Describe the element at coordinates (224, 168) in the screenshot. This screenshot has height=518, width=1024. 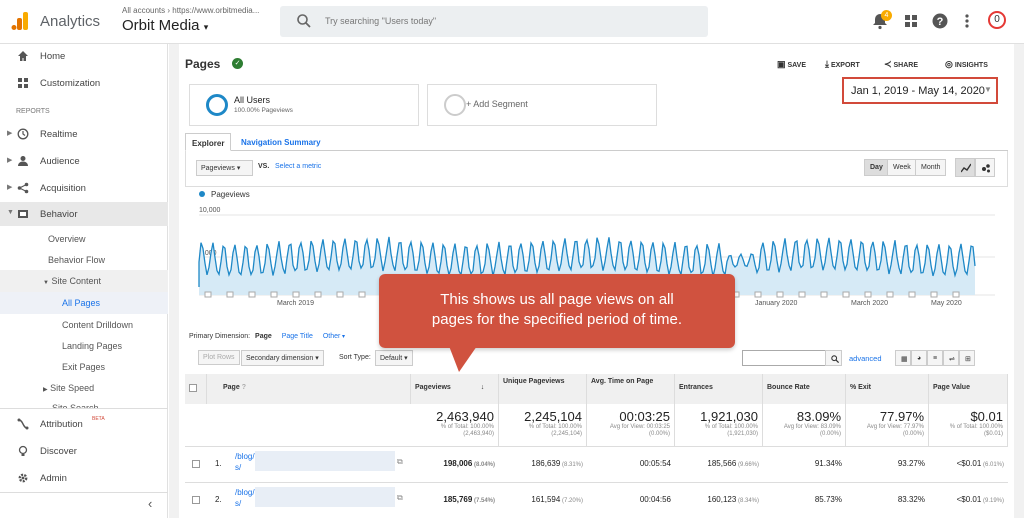
I see `metric-select: Pageviews ▾` at that location.